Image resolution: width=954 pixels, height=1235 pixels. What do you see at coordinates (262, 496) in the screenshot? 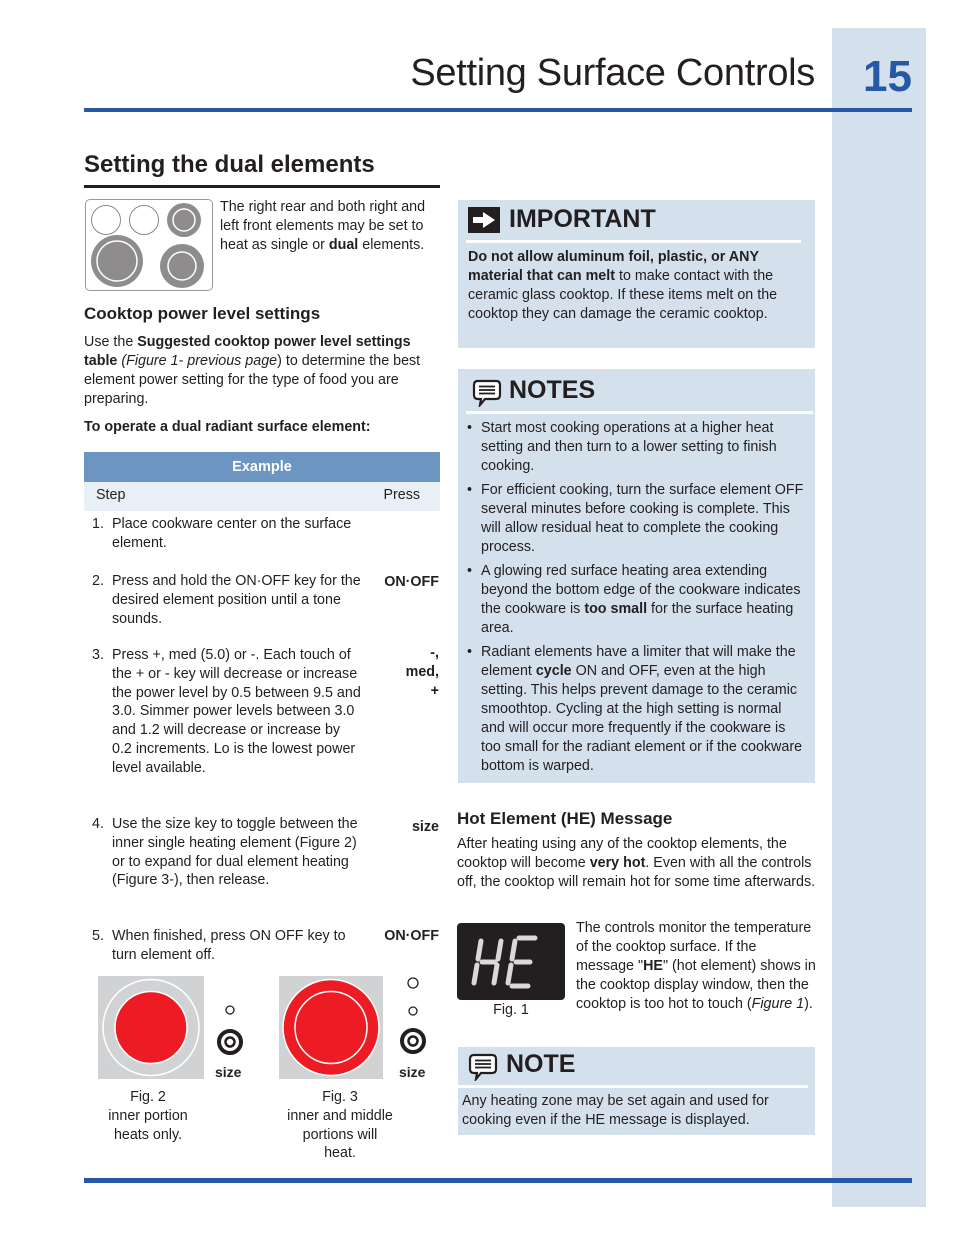
I see `table-column-headers: Step Press` at bounding box center [262, 496].